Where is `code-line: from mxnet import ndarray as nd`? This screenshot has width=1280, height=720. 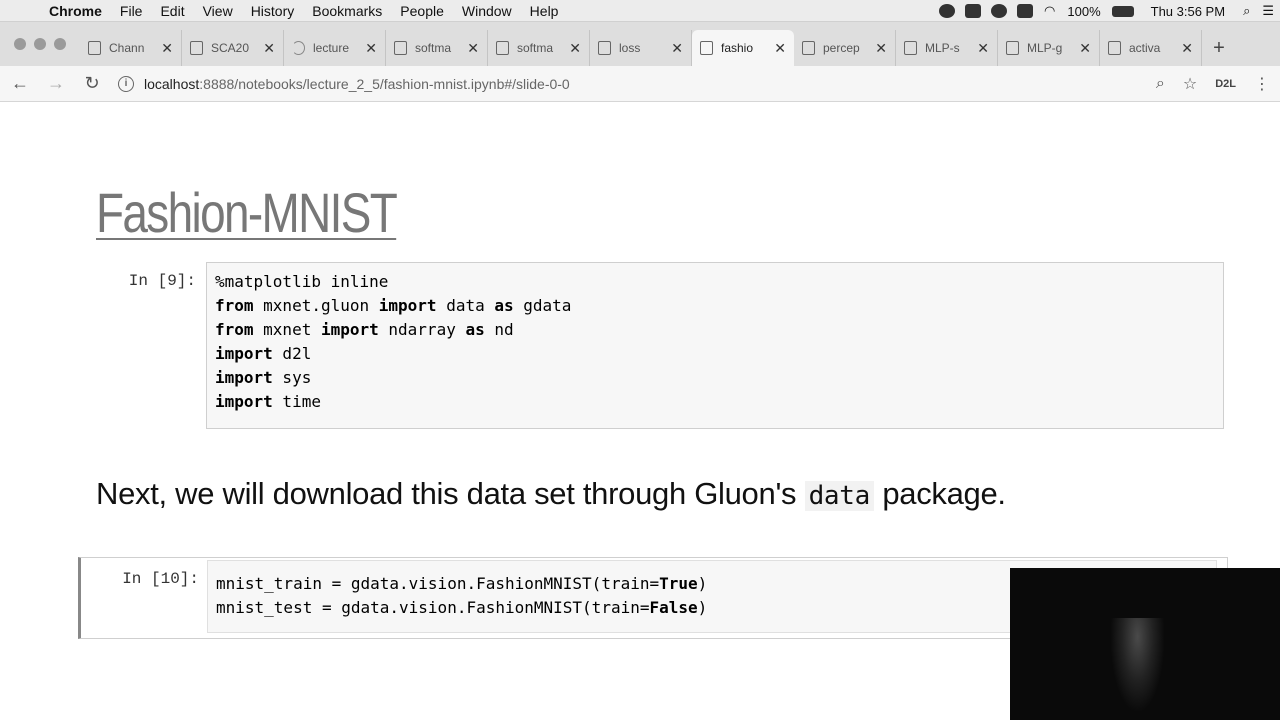
code-line: from mxnet import ndarray as nd is located at coordinates (715, 330).